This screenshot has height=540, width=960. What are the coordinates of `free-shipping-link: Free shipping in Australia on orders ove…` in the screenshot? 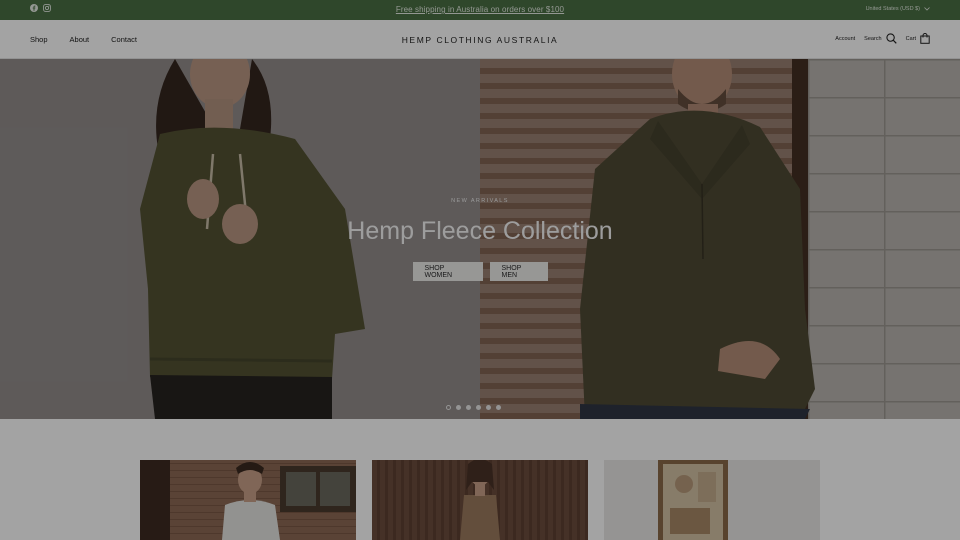 It's located at (480, 9).